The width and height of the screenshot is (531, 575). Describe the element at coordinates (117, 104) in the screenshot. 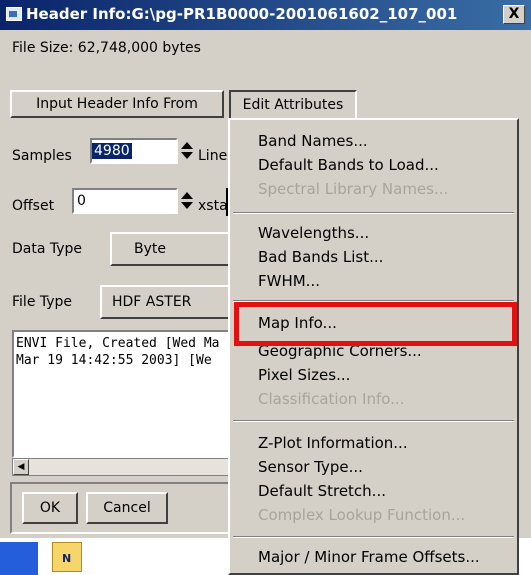

I see `input-header-info-button: Input Header Info From` at that location.